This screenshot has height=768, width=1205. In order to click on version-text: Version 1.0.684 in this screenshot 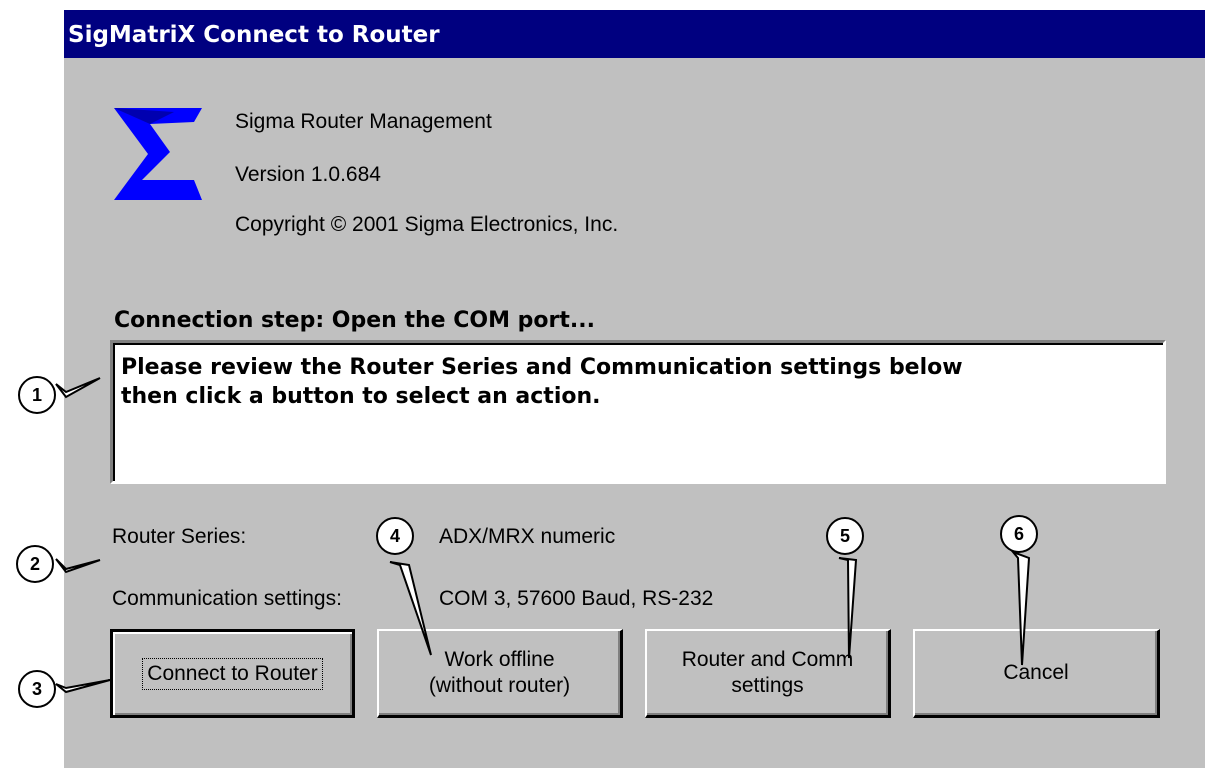, I will do `click(308, 174)`.